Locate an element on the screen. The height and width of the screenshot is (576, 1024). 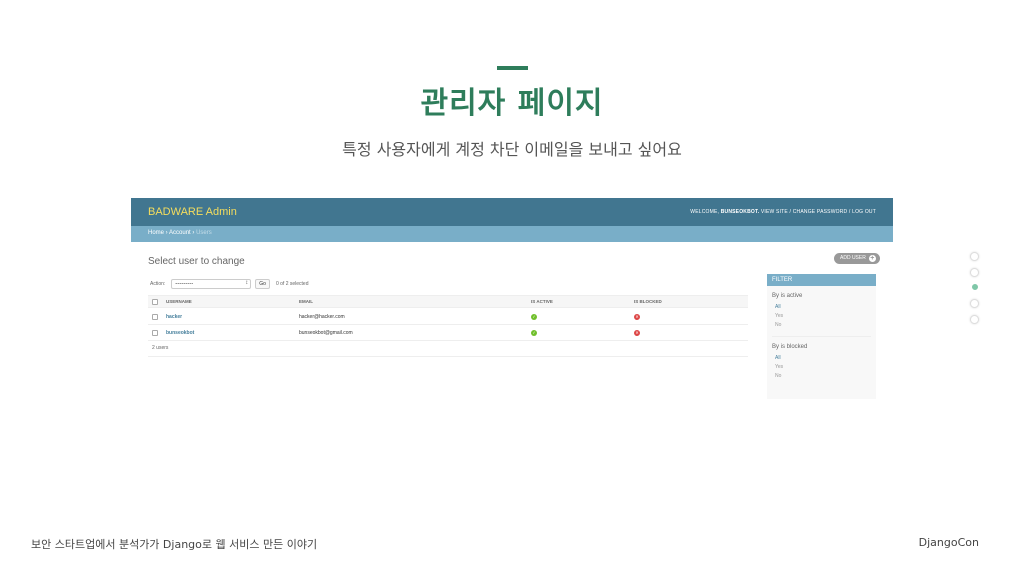
footer-talk-title: 보안 스타트업에서 분석가가 Django로 웹 서비스 만든 이야기 is located at coordinates (174, 544).